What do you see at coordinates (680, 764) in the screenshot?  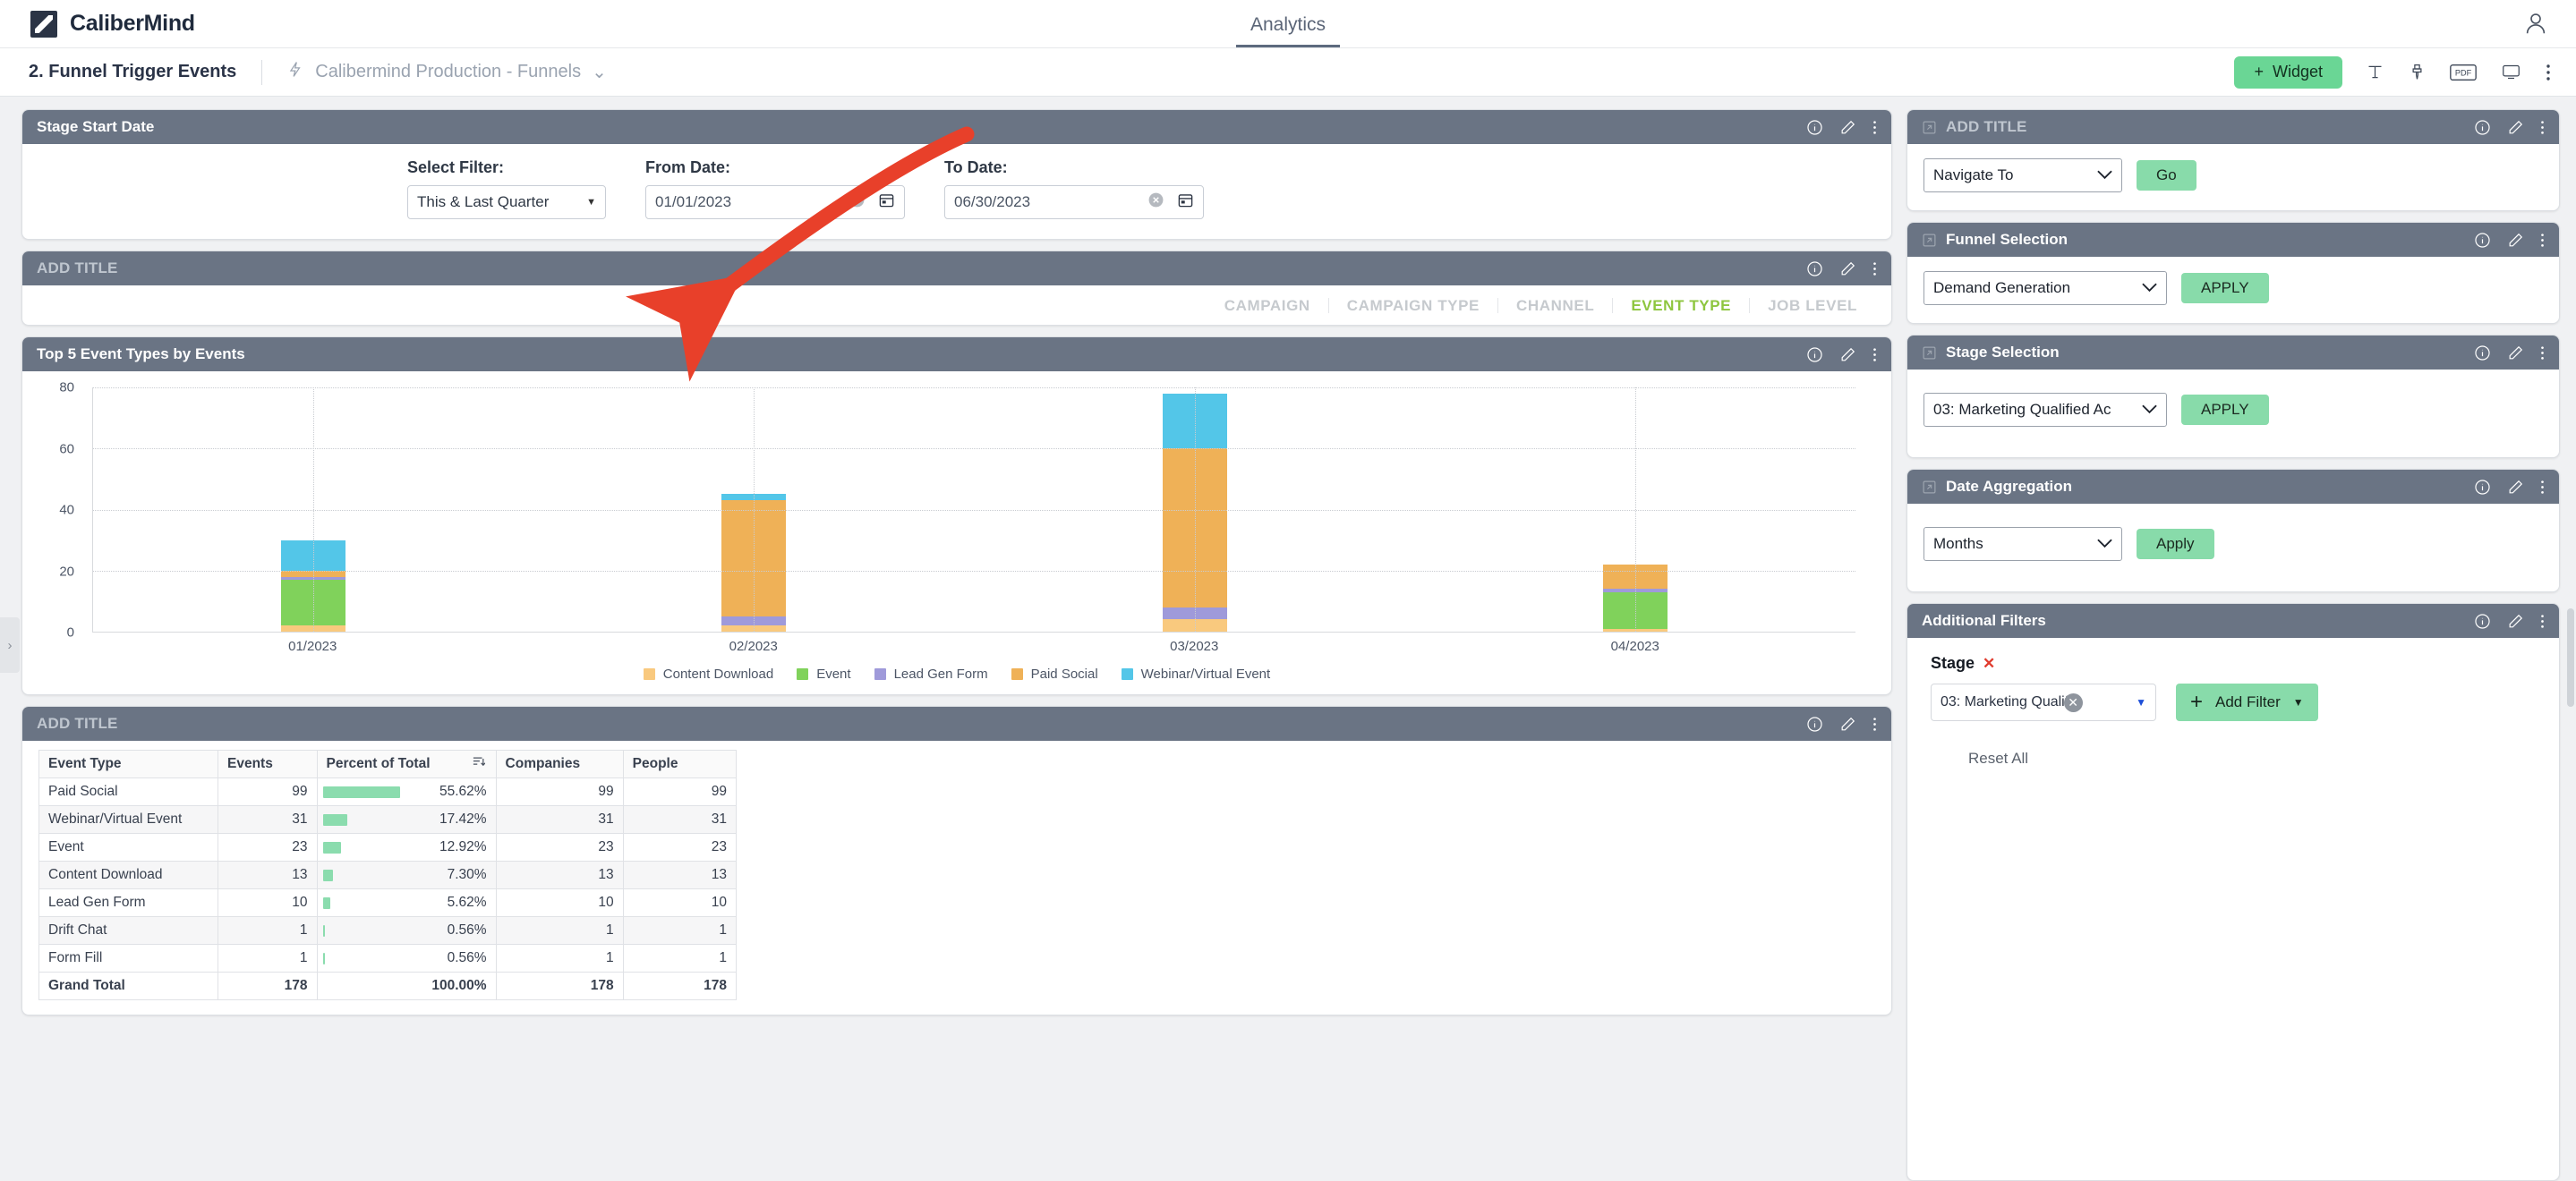 I see `table-column-header: People` at bounding box center [680, 764].